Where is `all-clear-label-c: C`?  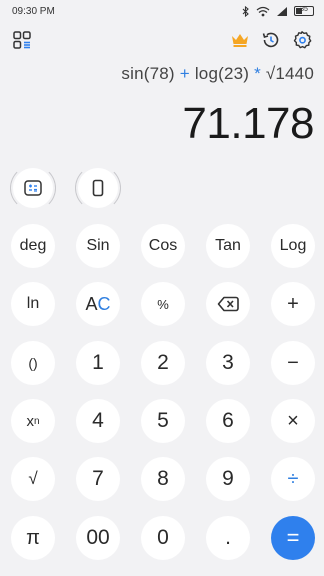
all-clear-label-c: C is located at coordinates (104, 303).